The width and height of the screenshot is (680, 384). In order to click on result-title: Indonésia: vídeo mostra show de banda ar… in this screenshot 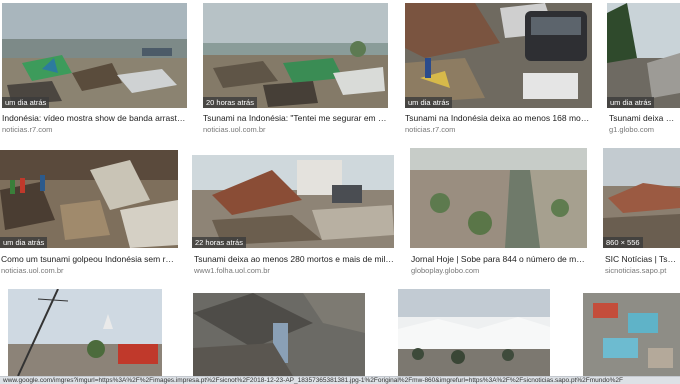, I will do `click(94, 118)`.